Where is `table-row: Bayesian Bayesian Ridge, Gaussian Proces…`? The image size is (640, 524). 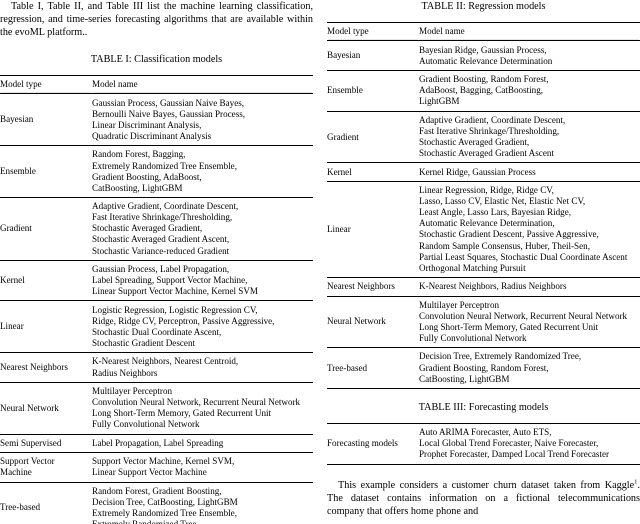
table-row: Bayesian Bayesian Ridge, Gaussian Proces… is located at coordinates (483, 55).